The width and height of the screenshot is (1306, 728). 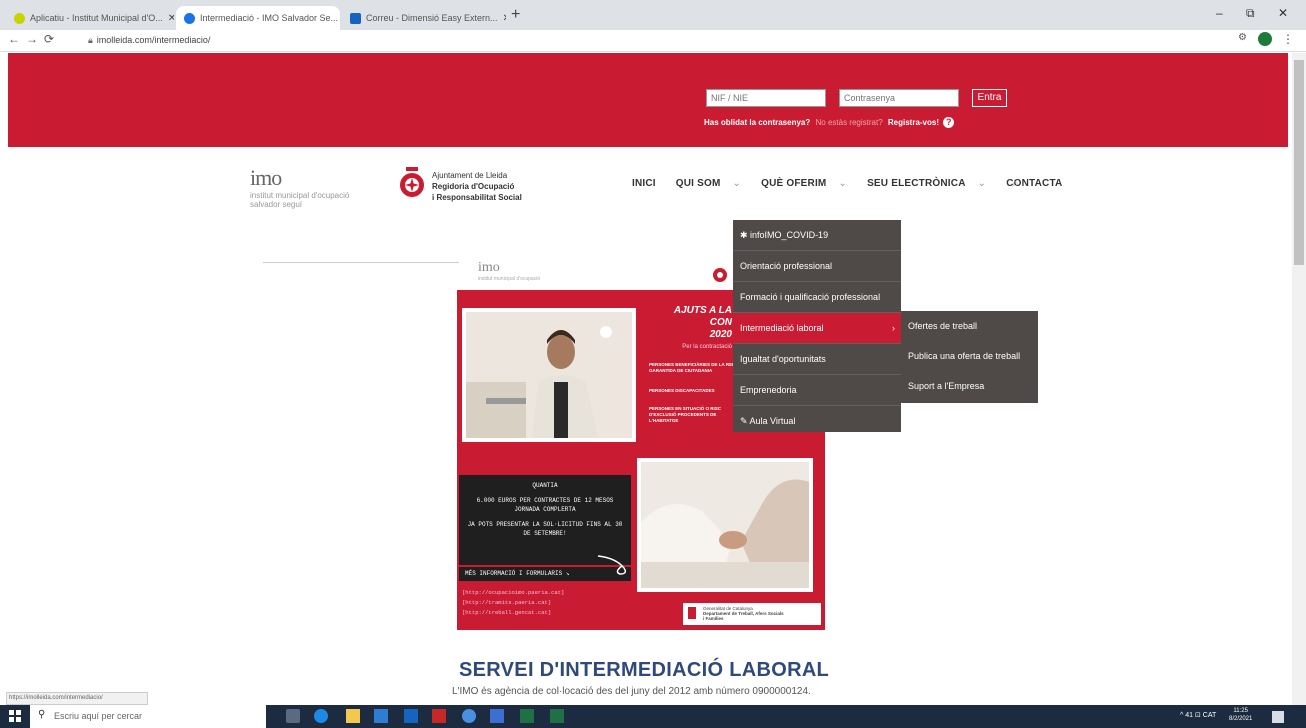 What do you see at coordinates (1240, 711) in the screenshot?
I see `clock-time: 11:25` at bounding box center [1240, 711].